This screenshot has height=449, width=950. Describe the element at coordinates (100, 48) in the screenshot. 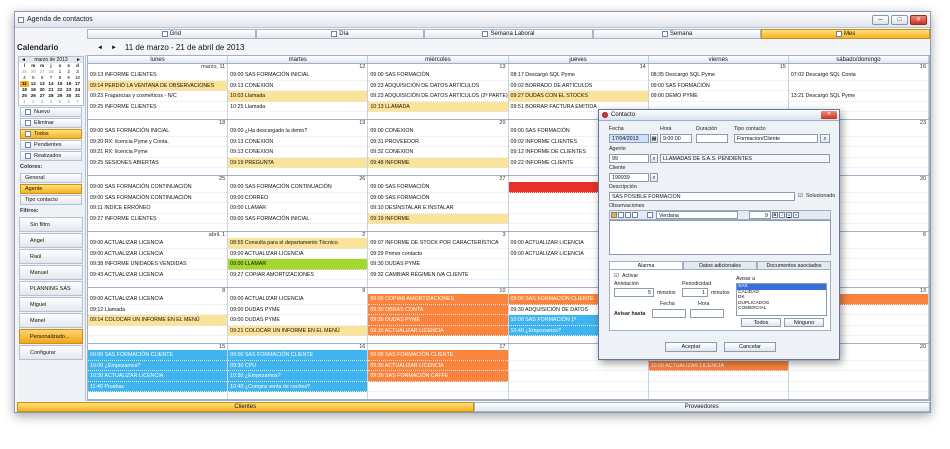

I see `prev-arrow-icon: ◄` at that location.